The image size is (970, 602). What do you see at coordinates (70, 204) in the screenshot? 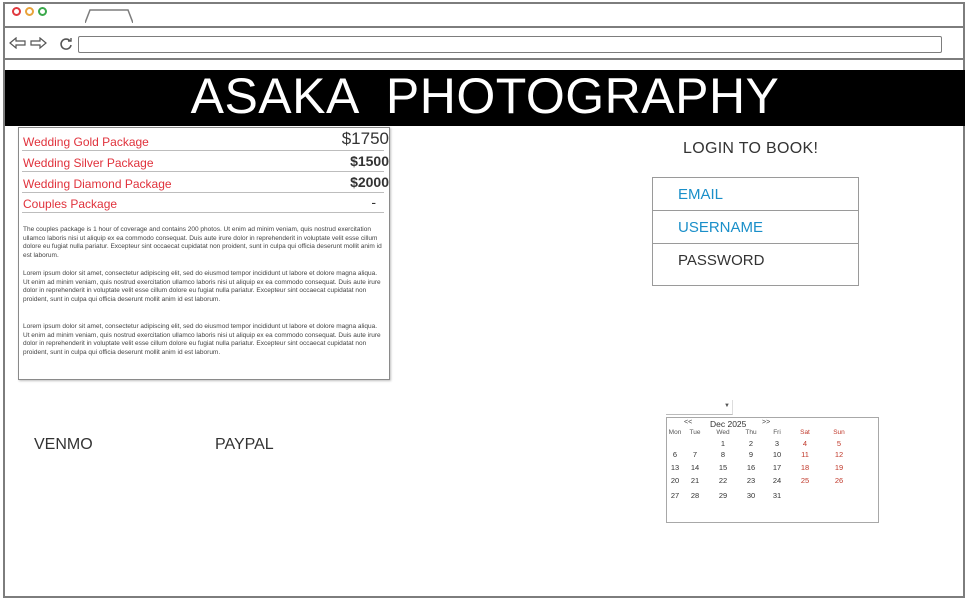
I see `package-name: Couples Package` at bounding box center [70, 204].